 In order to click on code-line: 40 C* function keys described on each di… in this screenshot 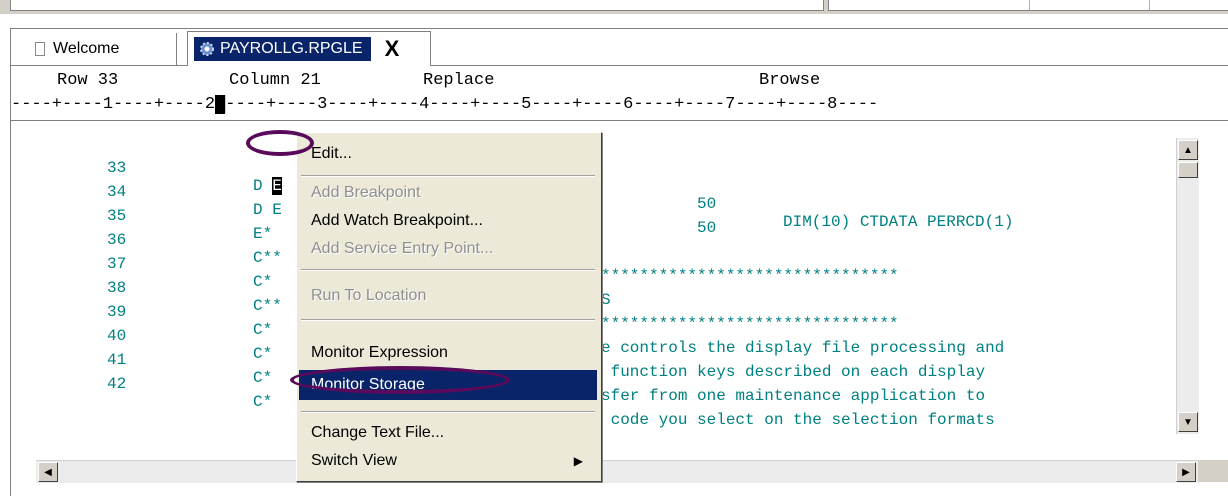, I will do `click(606, 345)`.